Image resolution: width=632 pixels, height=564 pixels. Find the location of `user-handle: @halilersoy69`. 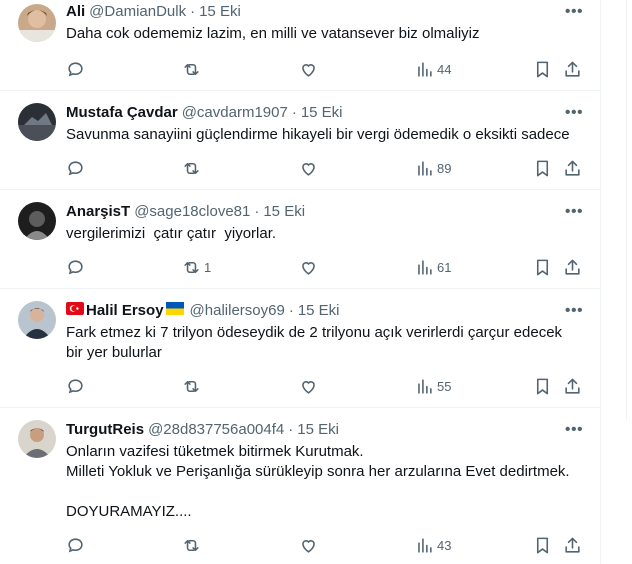

user-handle: @halilersoy69 is located at coordinates (237, 311).